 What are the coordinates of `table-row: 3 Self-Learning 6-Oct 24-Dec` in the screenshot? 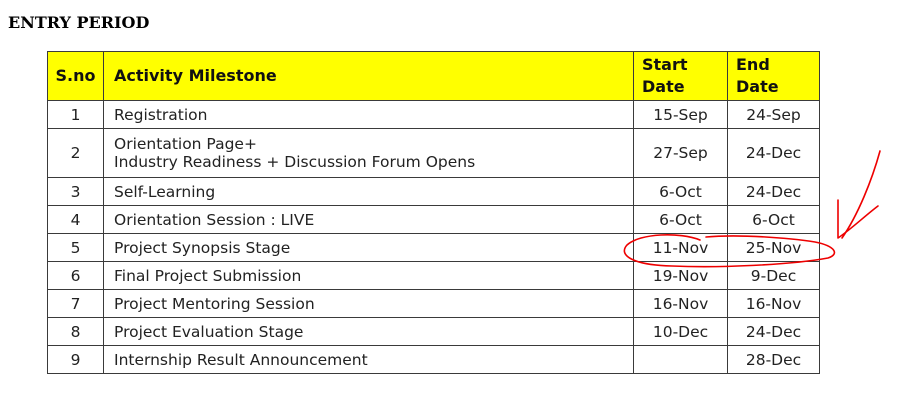 It's located at (433, 191).